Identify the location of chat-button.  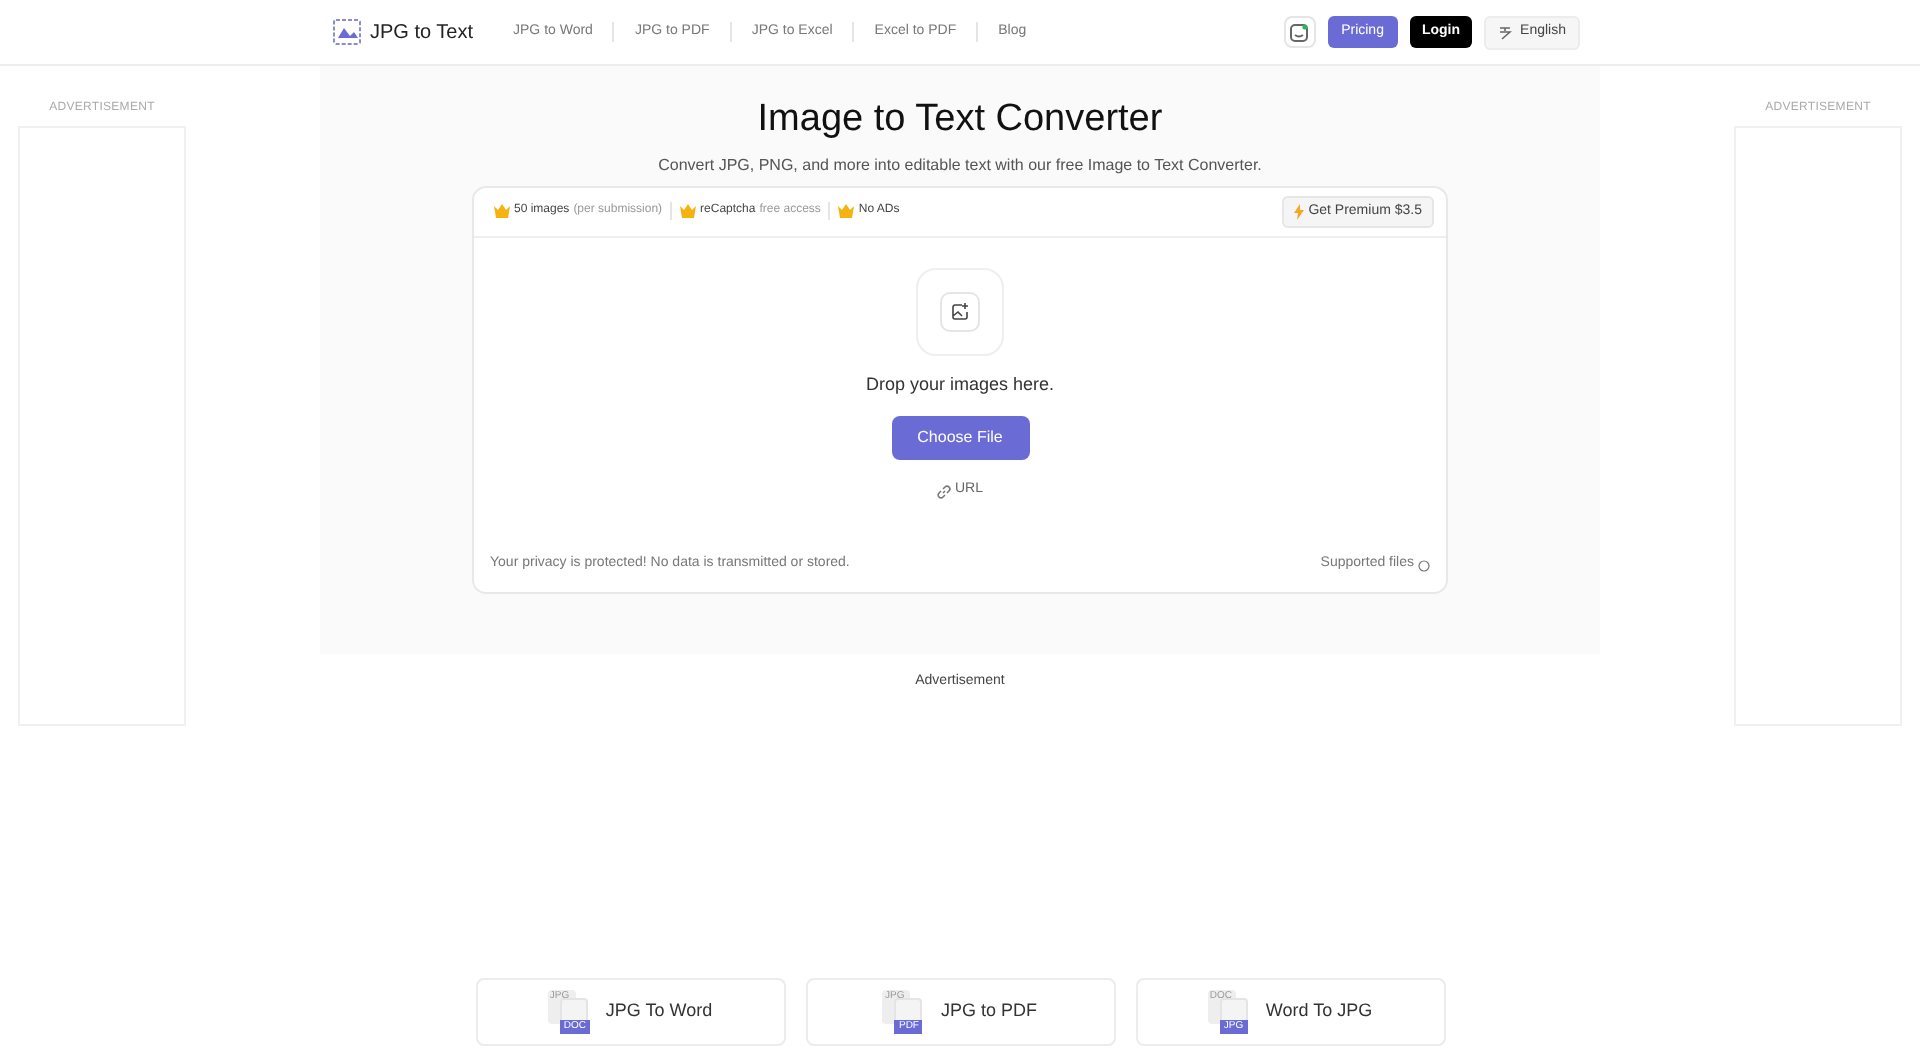
(1299, 32).